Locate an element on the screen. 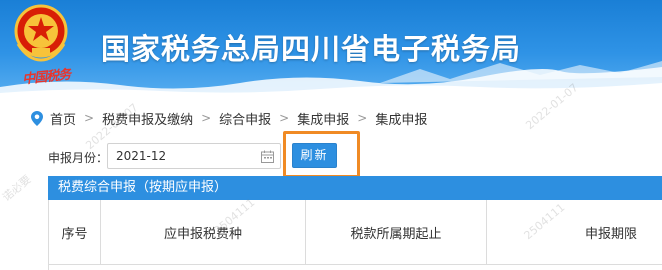 The width and height of the screenshot is (662, 270). calendar-icon is located at coordinates (267, 156).